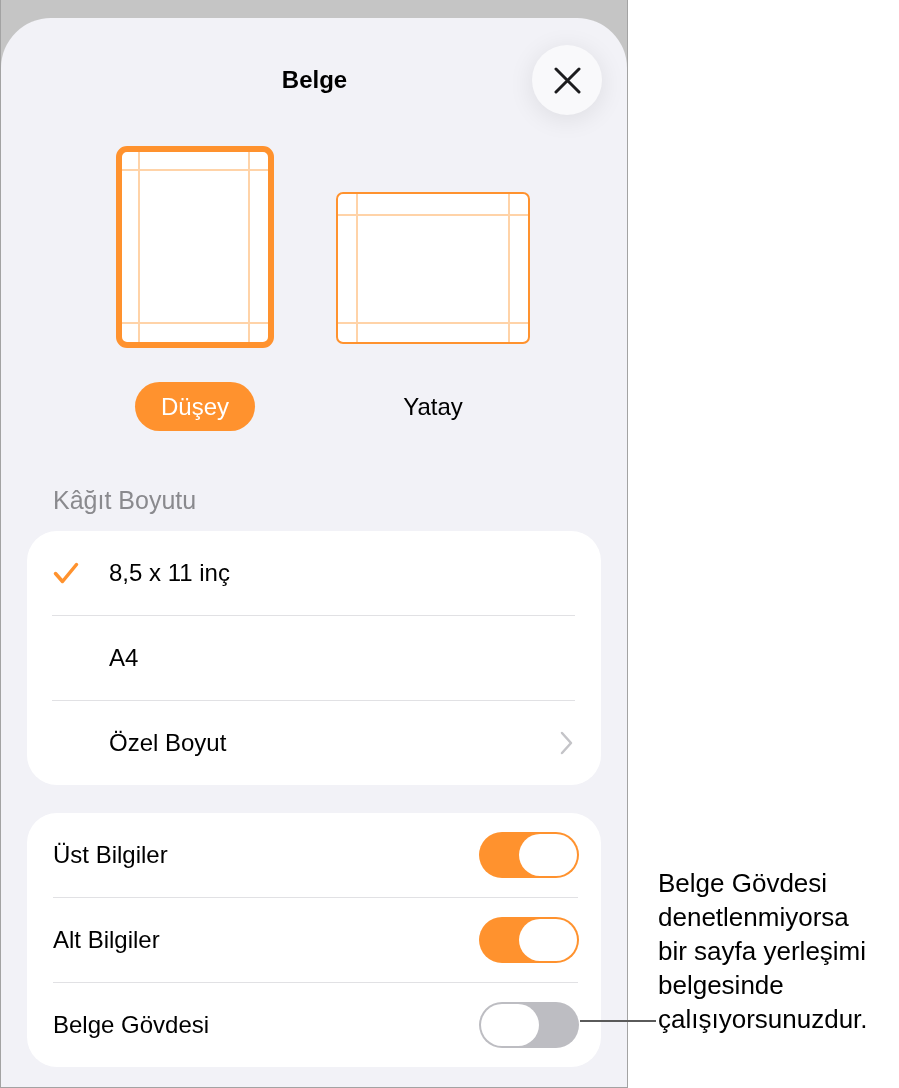  I want to click on sheet-title: Belge, so click(314, 80).